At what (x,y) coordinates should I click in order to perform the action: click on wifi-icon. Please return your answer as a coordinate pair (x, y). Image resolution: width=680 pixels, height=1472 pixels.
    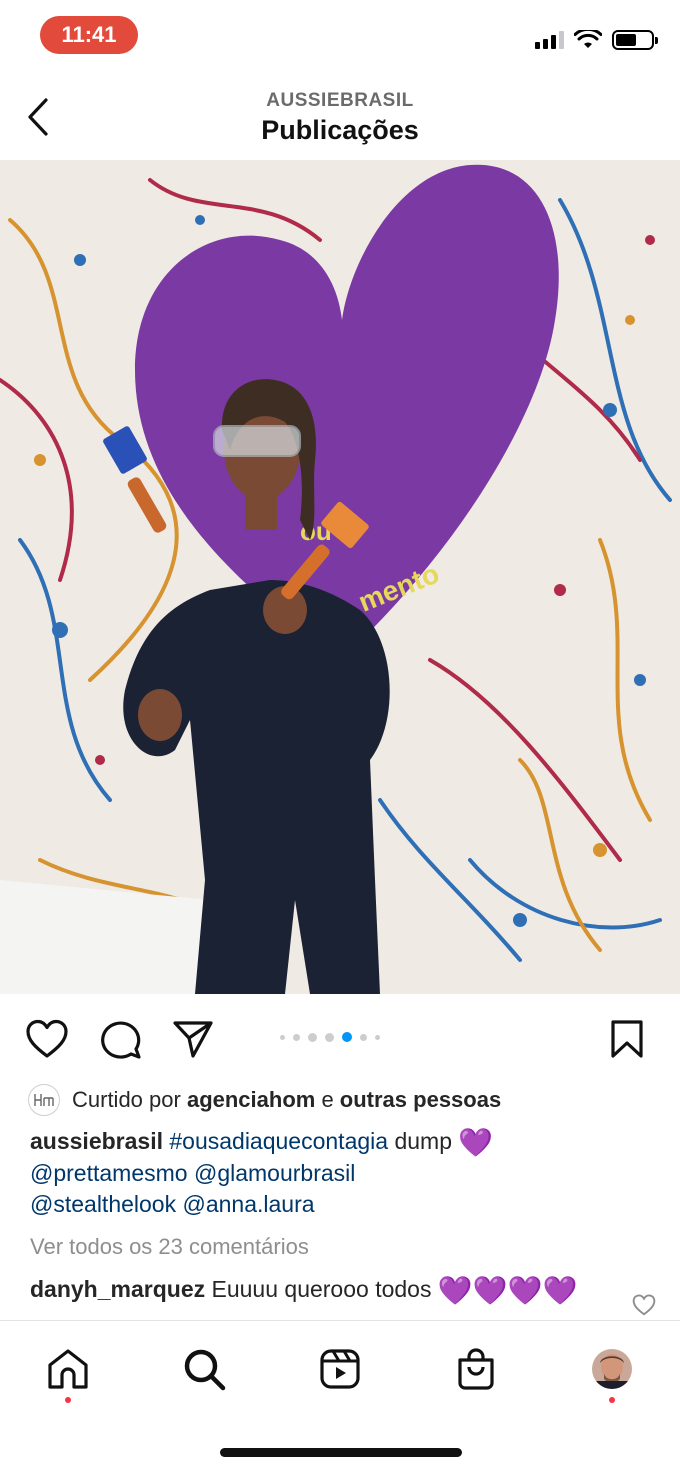
    Looking at the image, I should click on (588, 39).